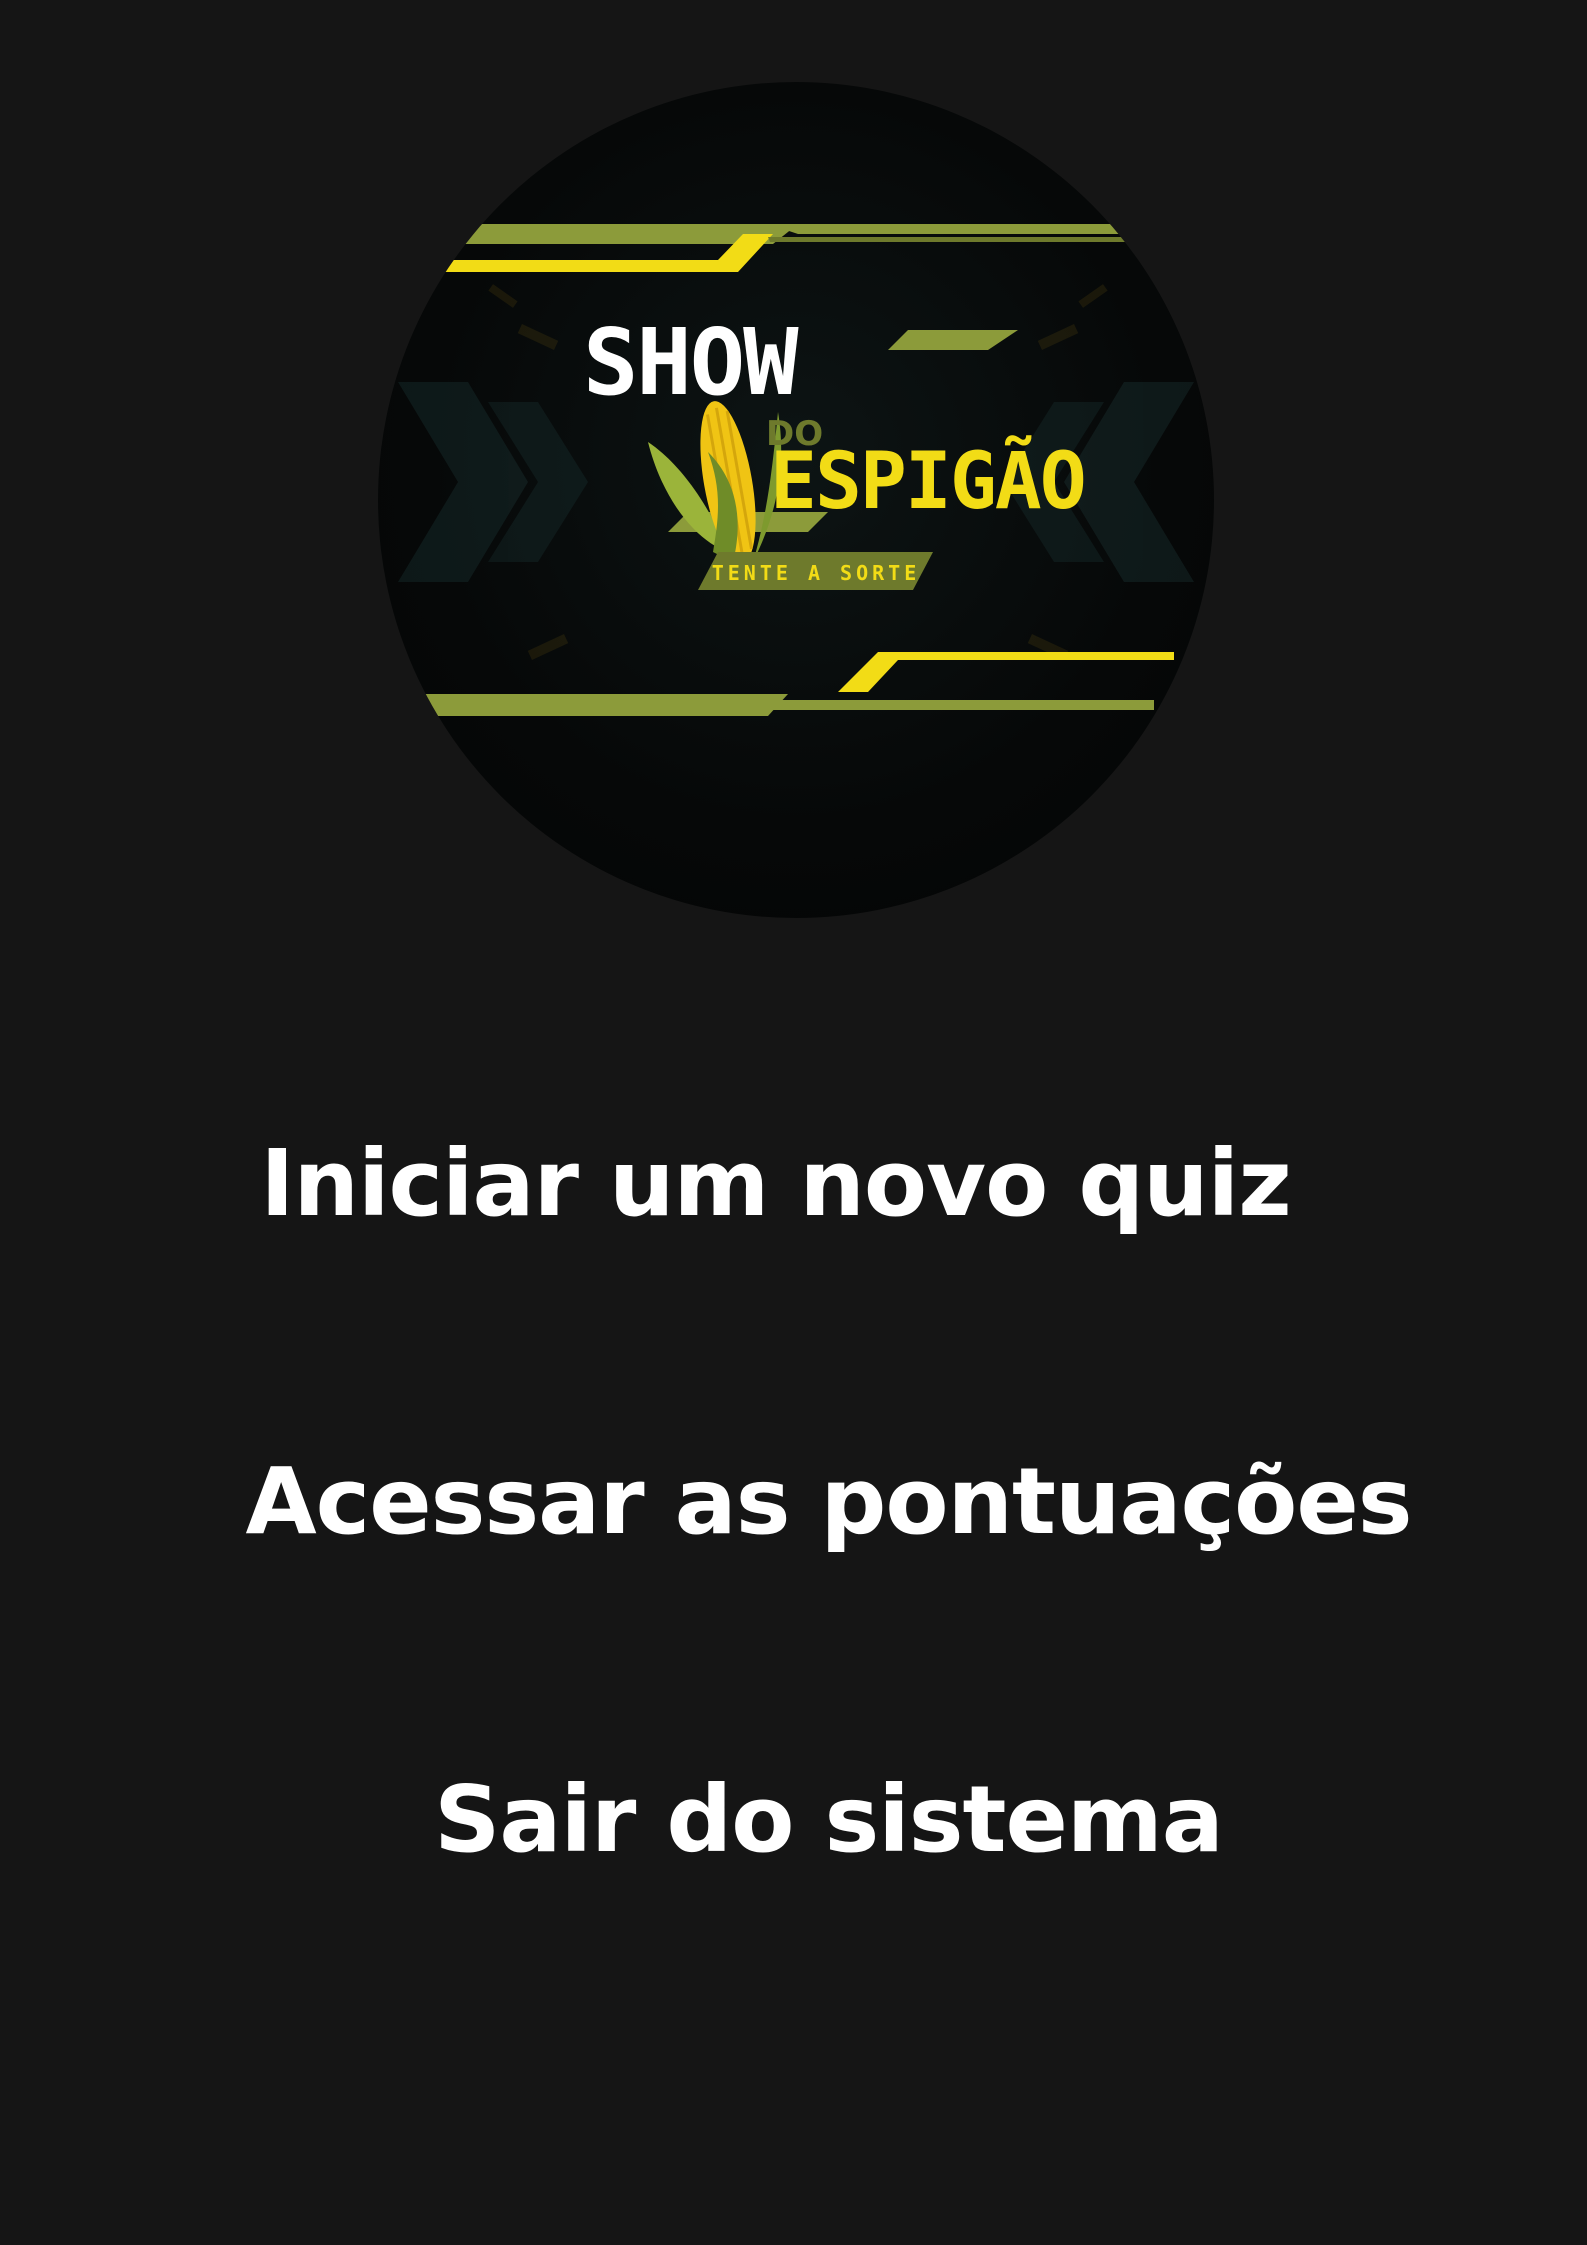  I want to click on logo-tagline: TENTE A SORTE, so click(816, 573).